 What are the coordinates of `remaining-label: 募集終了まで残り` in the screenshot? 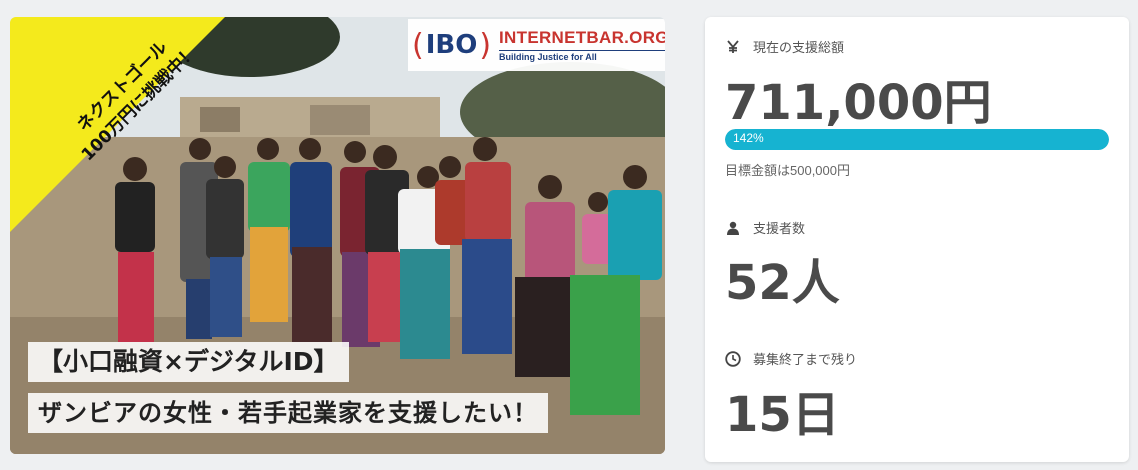 It's located at (805, 359).